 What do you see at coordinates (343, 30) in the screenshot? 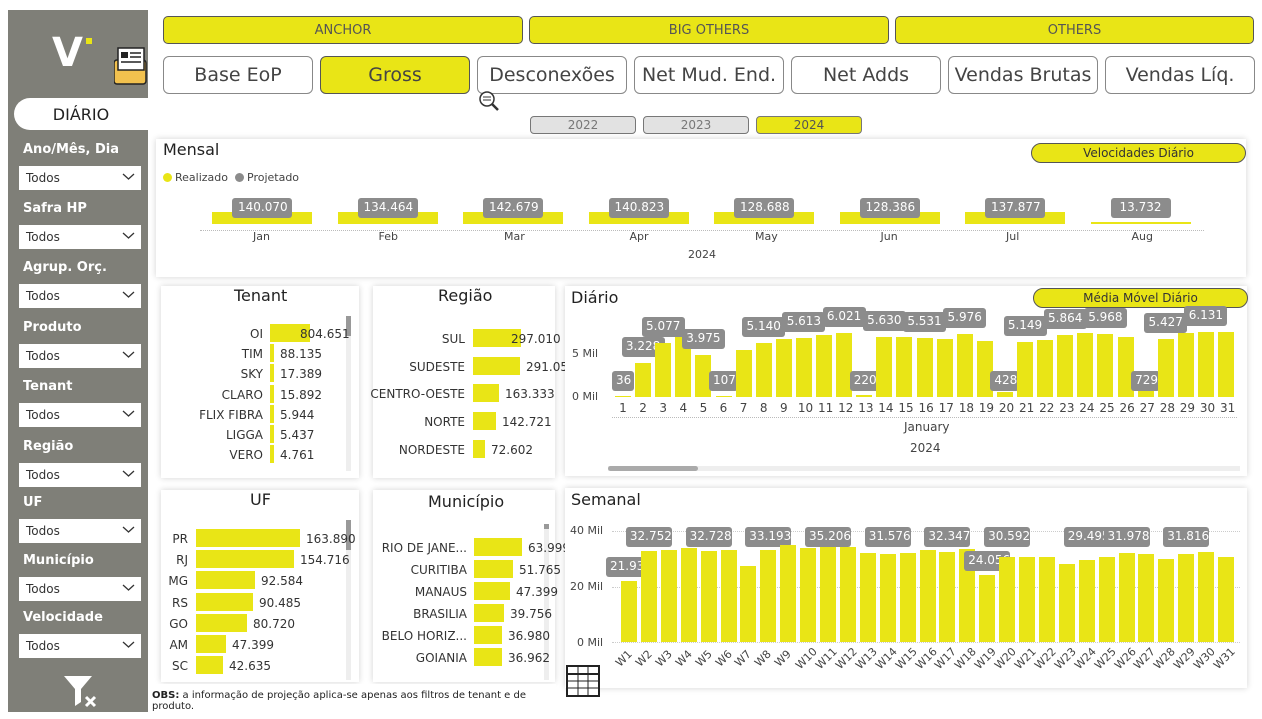
I see `segment-button-anchor: ANCHOR` at bounding box center [343, 30].